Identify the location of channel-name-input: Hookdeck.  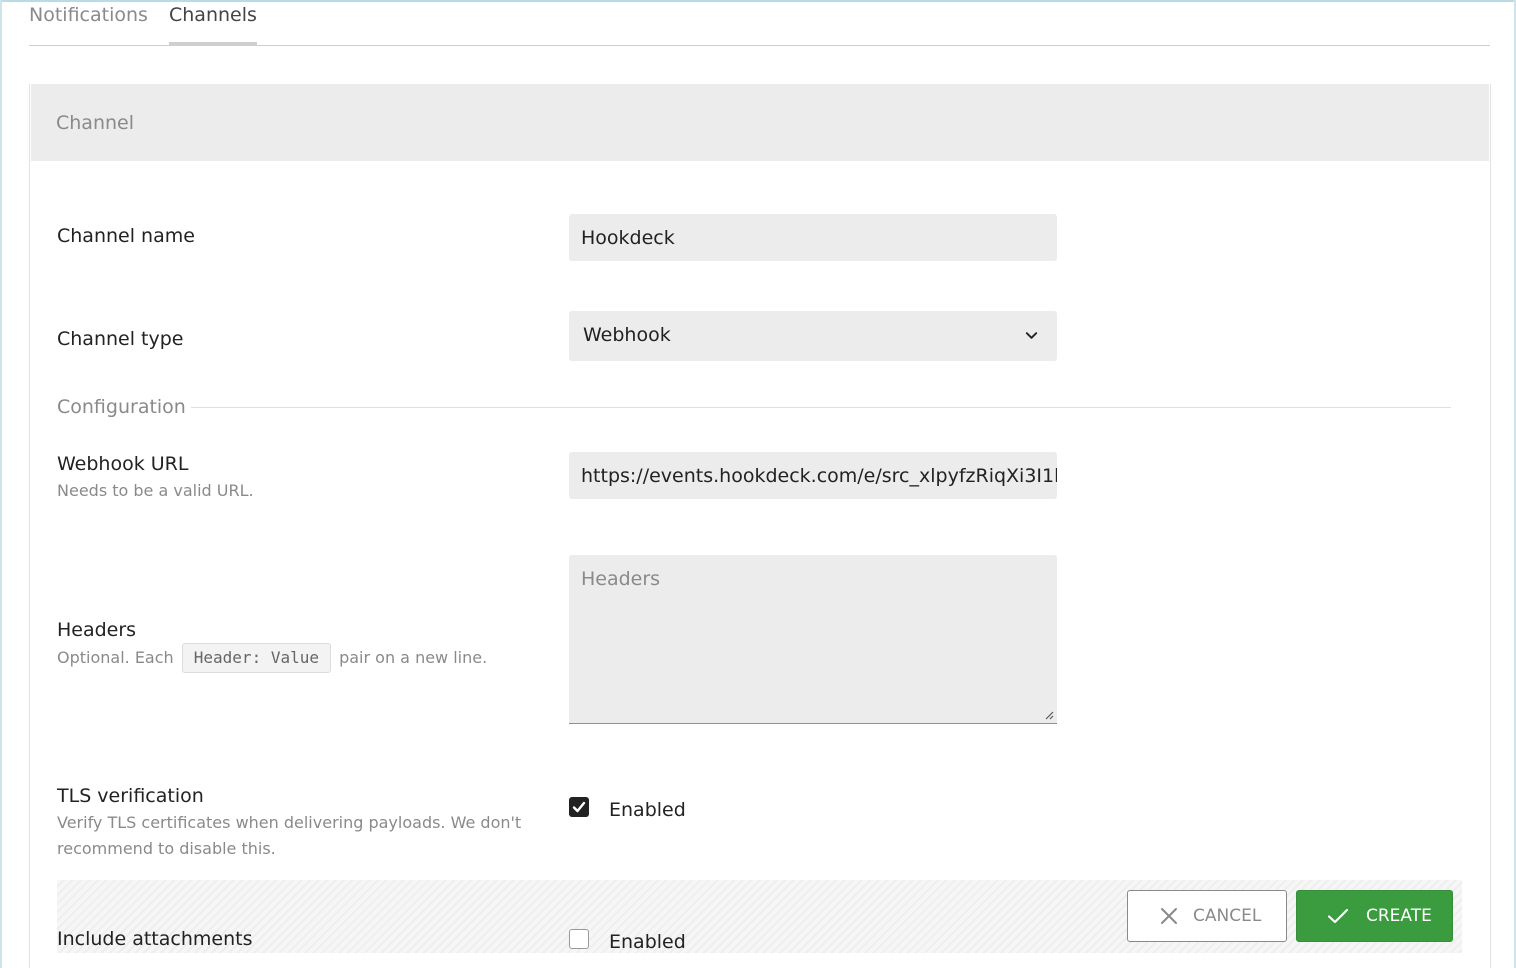
(813, 237).